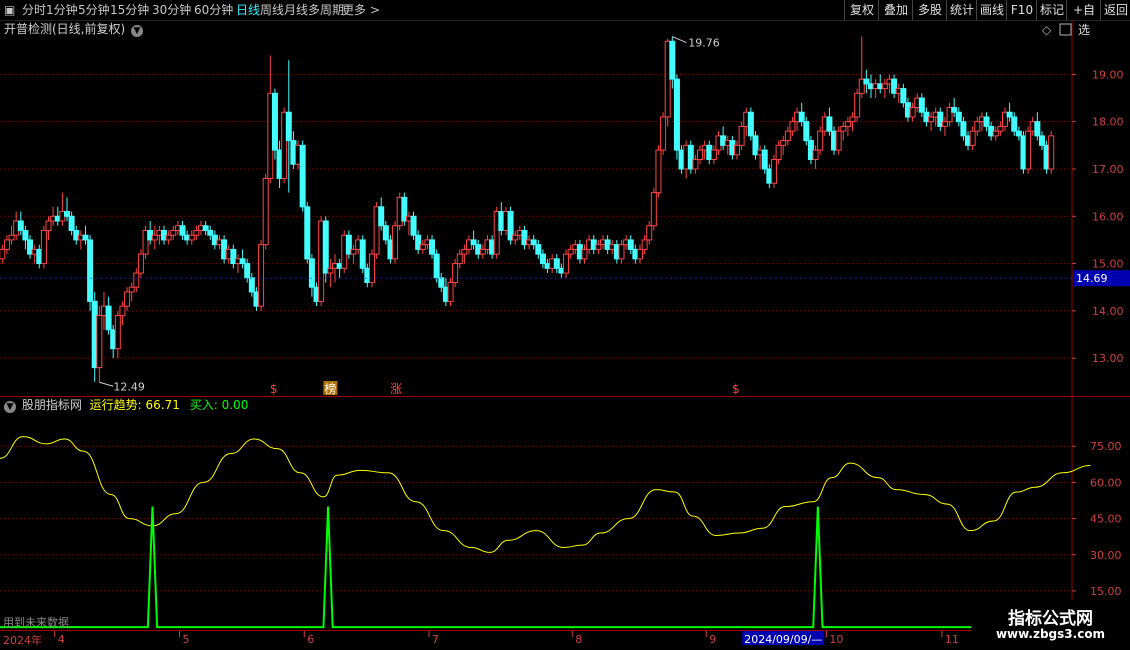 The height and width of the screenshot is (650, 1130). I want to click on period-tab-6: 日线, so click(248, 10).